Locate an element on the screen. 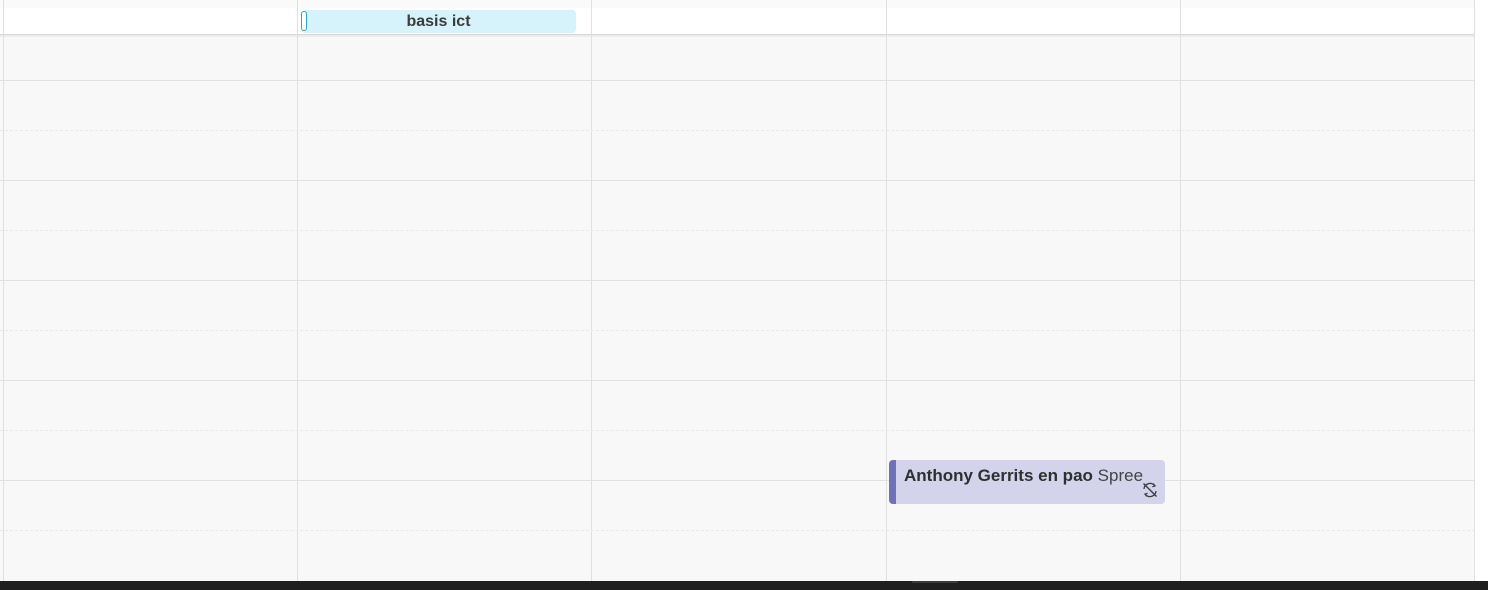  taskbar-edge is located at coordinates (744, 585).